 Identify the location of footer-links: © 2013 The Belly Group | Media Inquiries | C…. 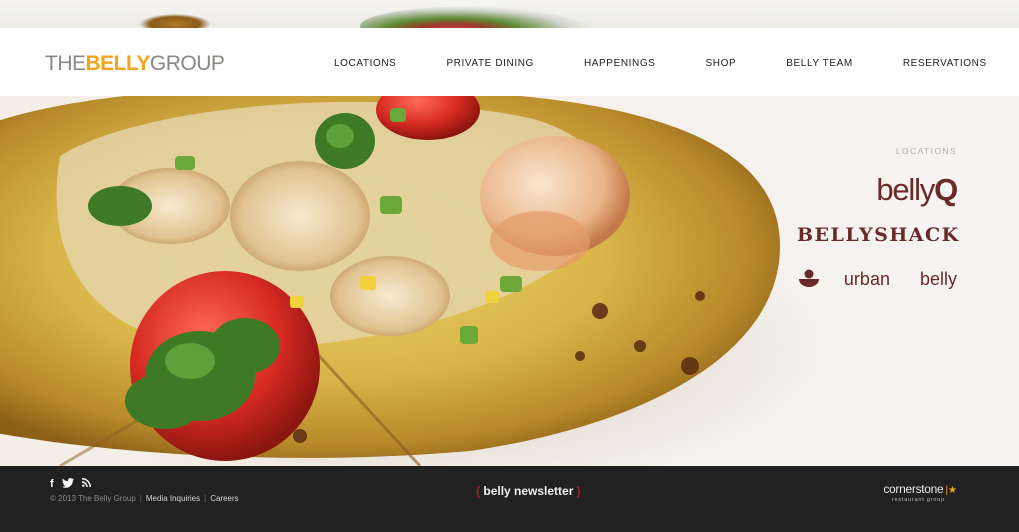
(144, 498).